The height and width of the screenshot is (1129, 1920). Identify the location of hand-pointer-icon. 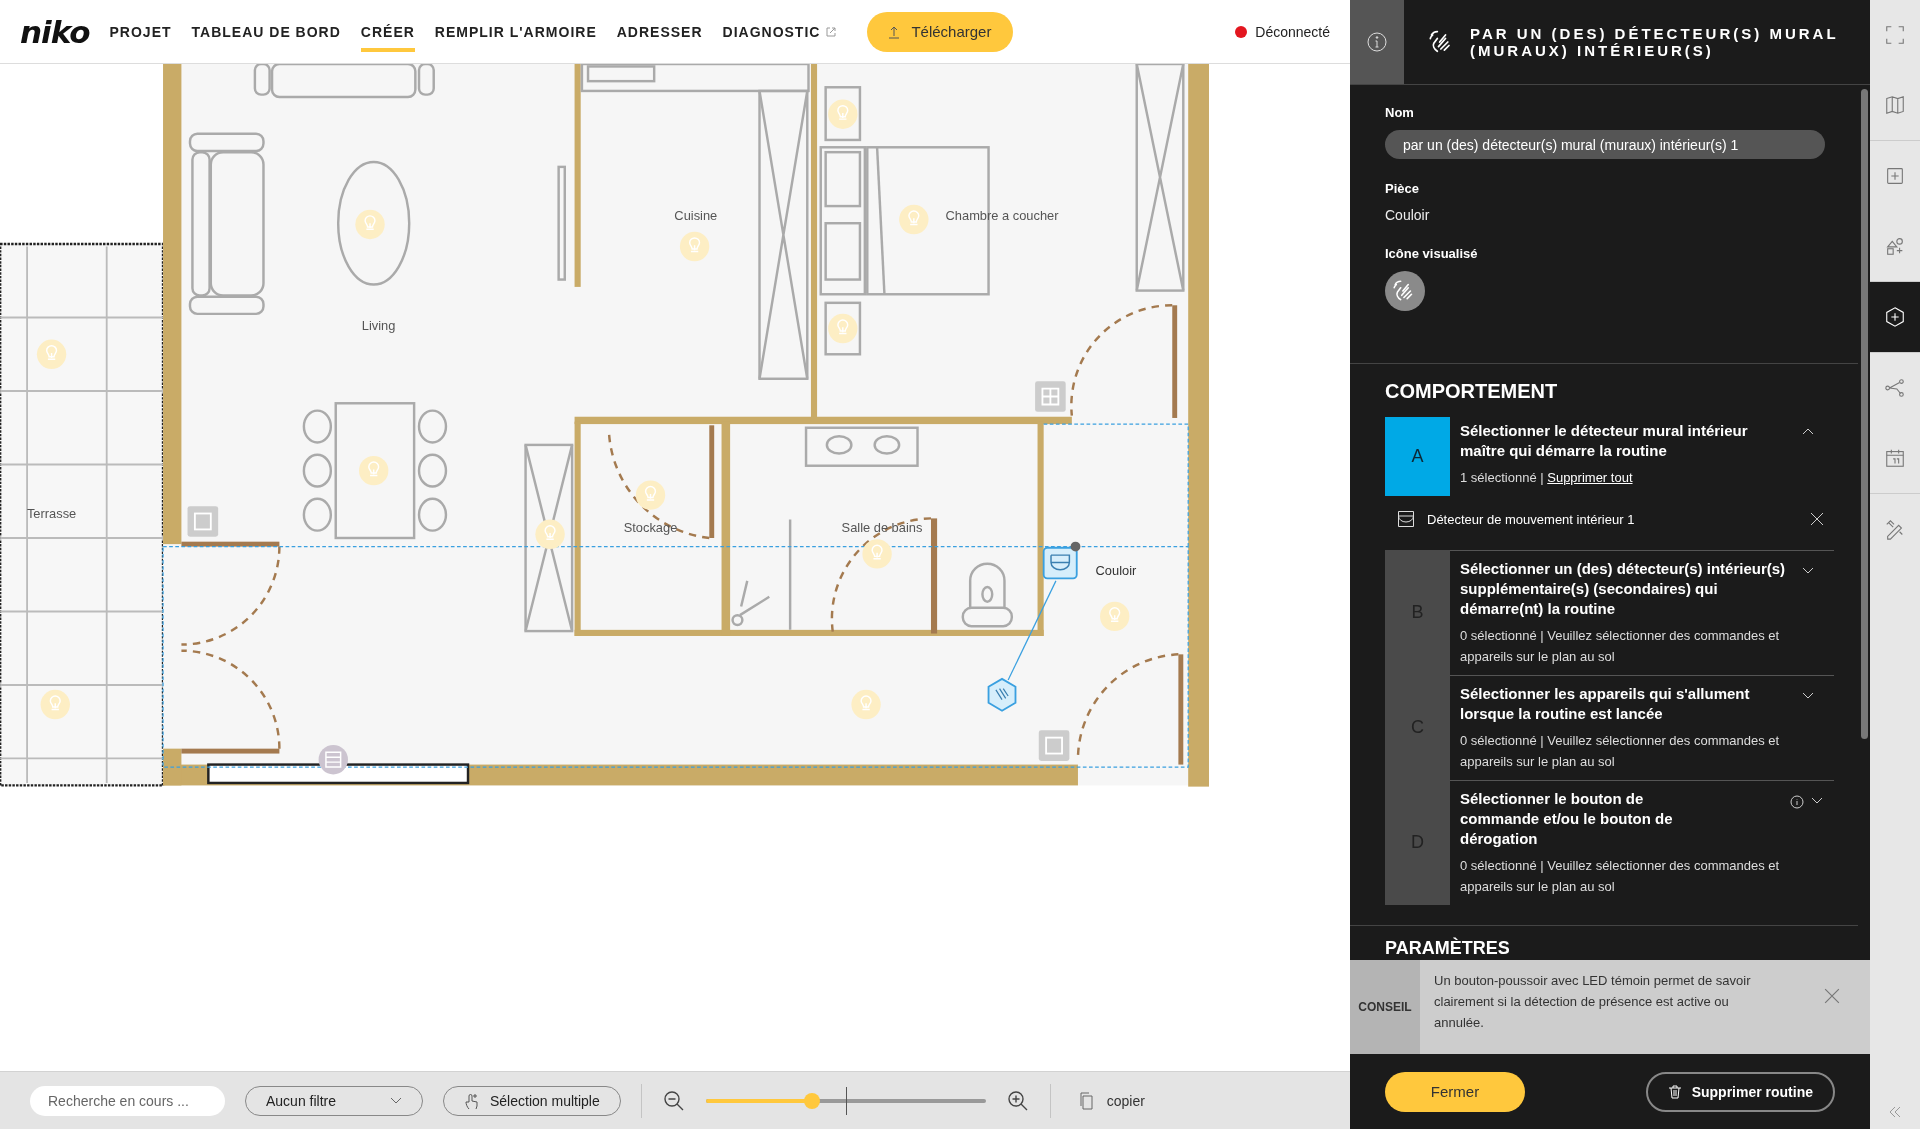
(472, 1100).